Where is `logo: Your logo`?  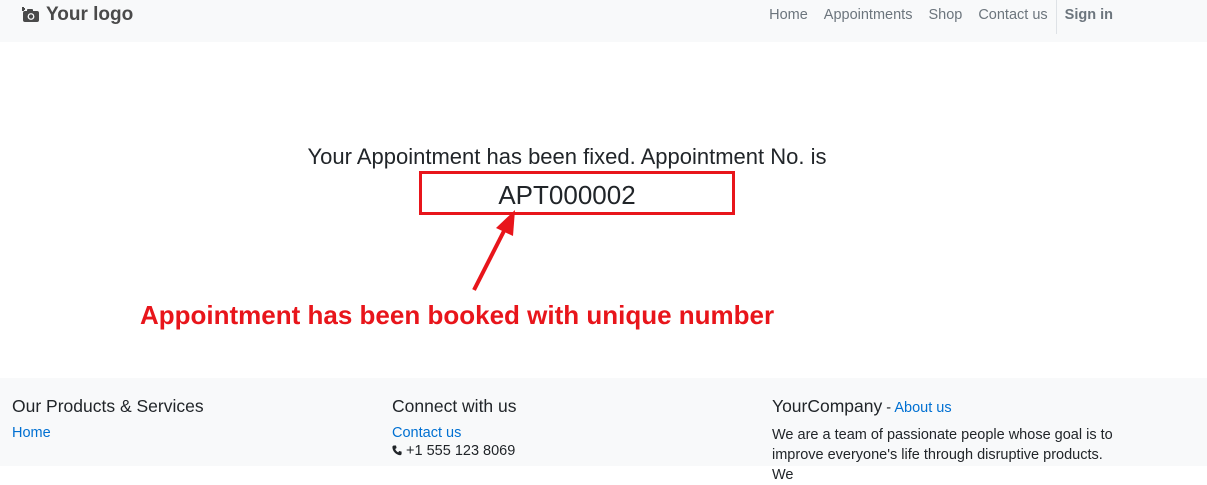
logo: Your logo is located at coordinates (77, 15).